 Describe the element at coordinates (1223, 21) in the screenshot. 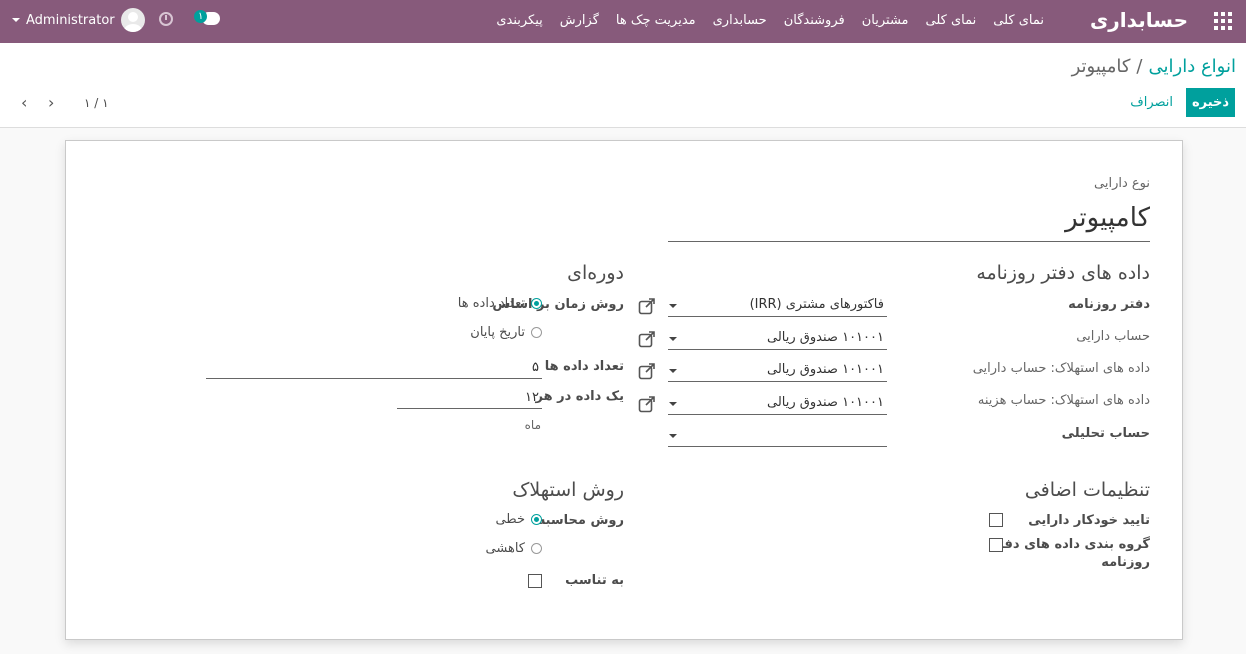

I see `apps-grid-icon` at that location.